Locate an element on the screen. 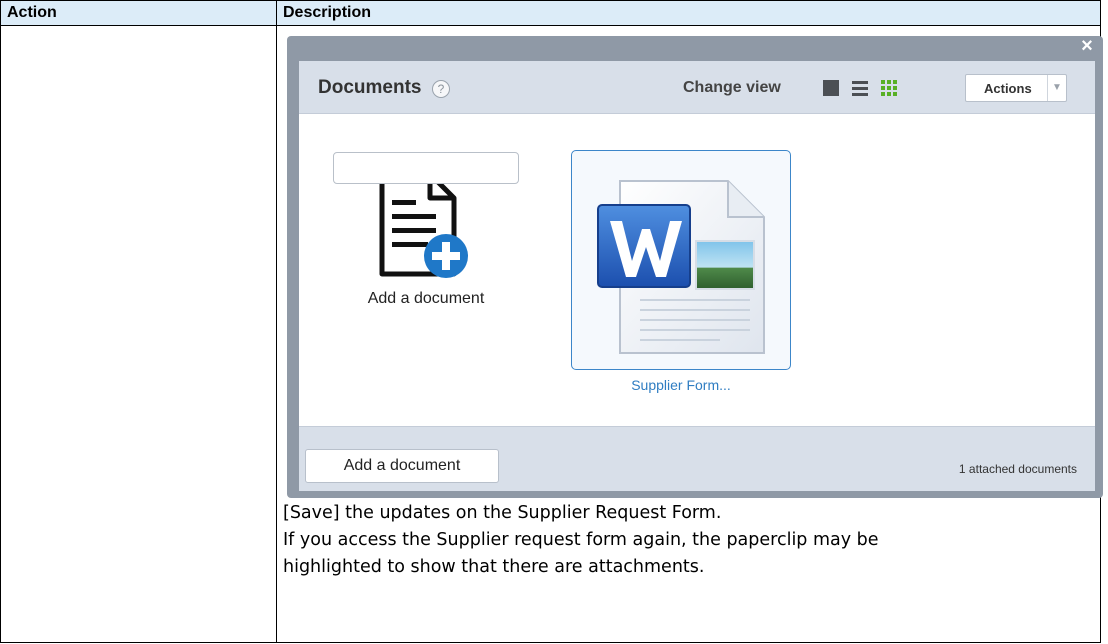 This screenshot has height=644, width=1108. help-icon: ? is located at coordinates (441, 89).